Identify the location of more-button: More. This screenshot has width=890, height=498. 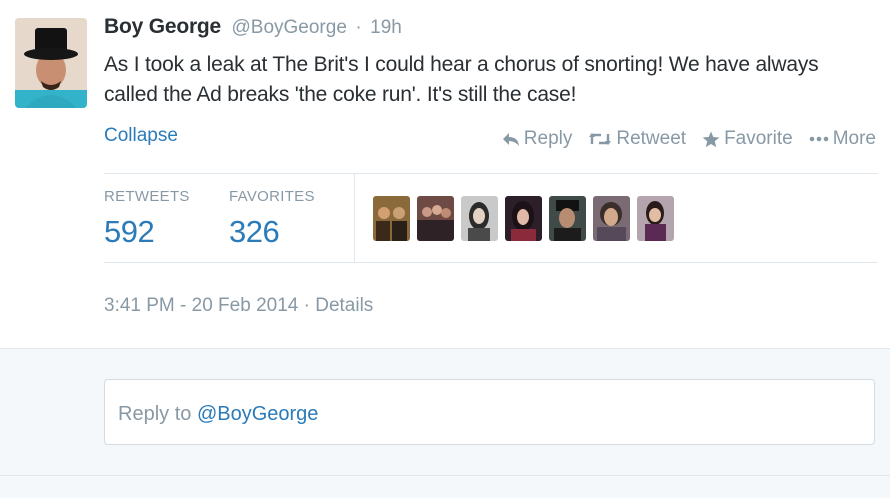
(842, 139).